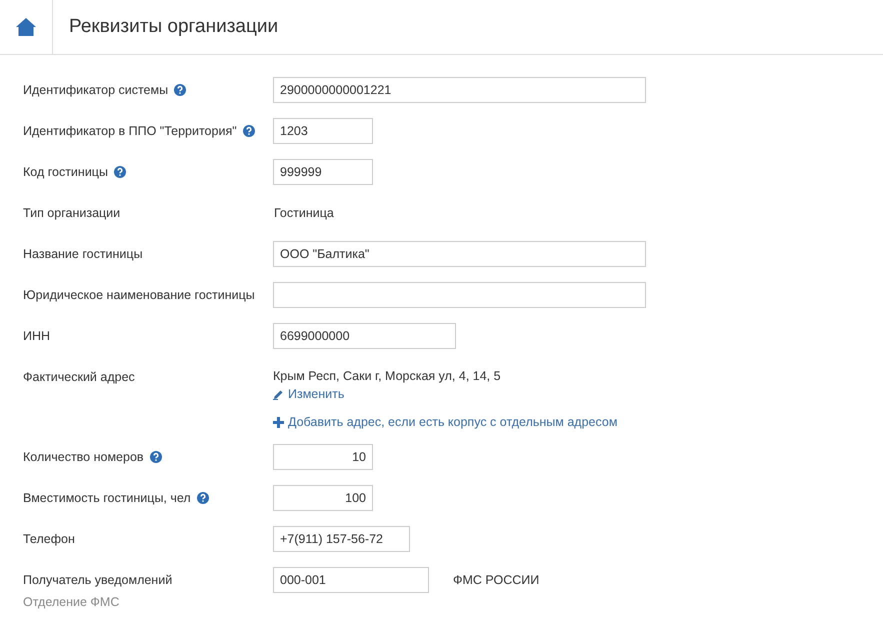  I want to click on input-field: ООО "Балтика", so click(459, 254).